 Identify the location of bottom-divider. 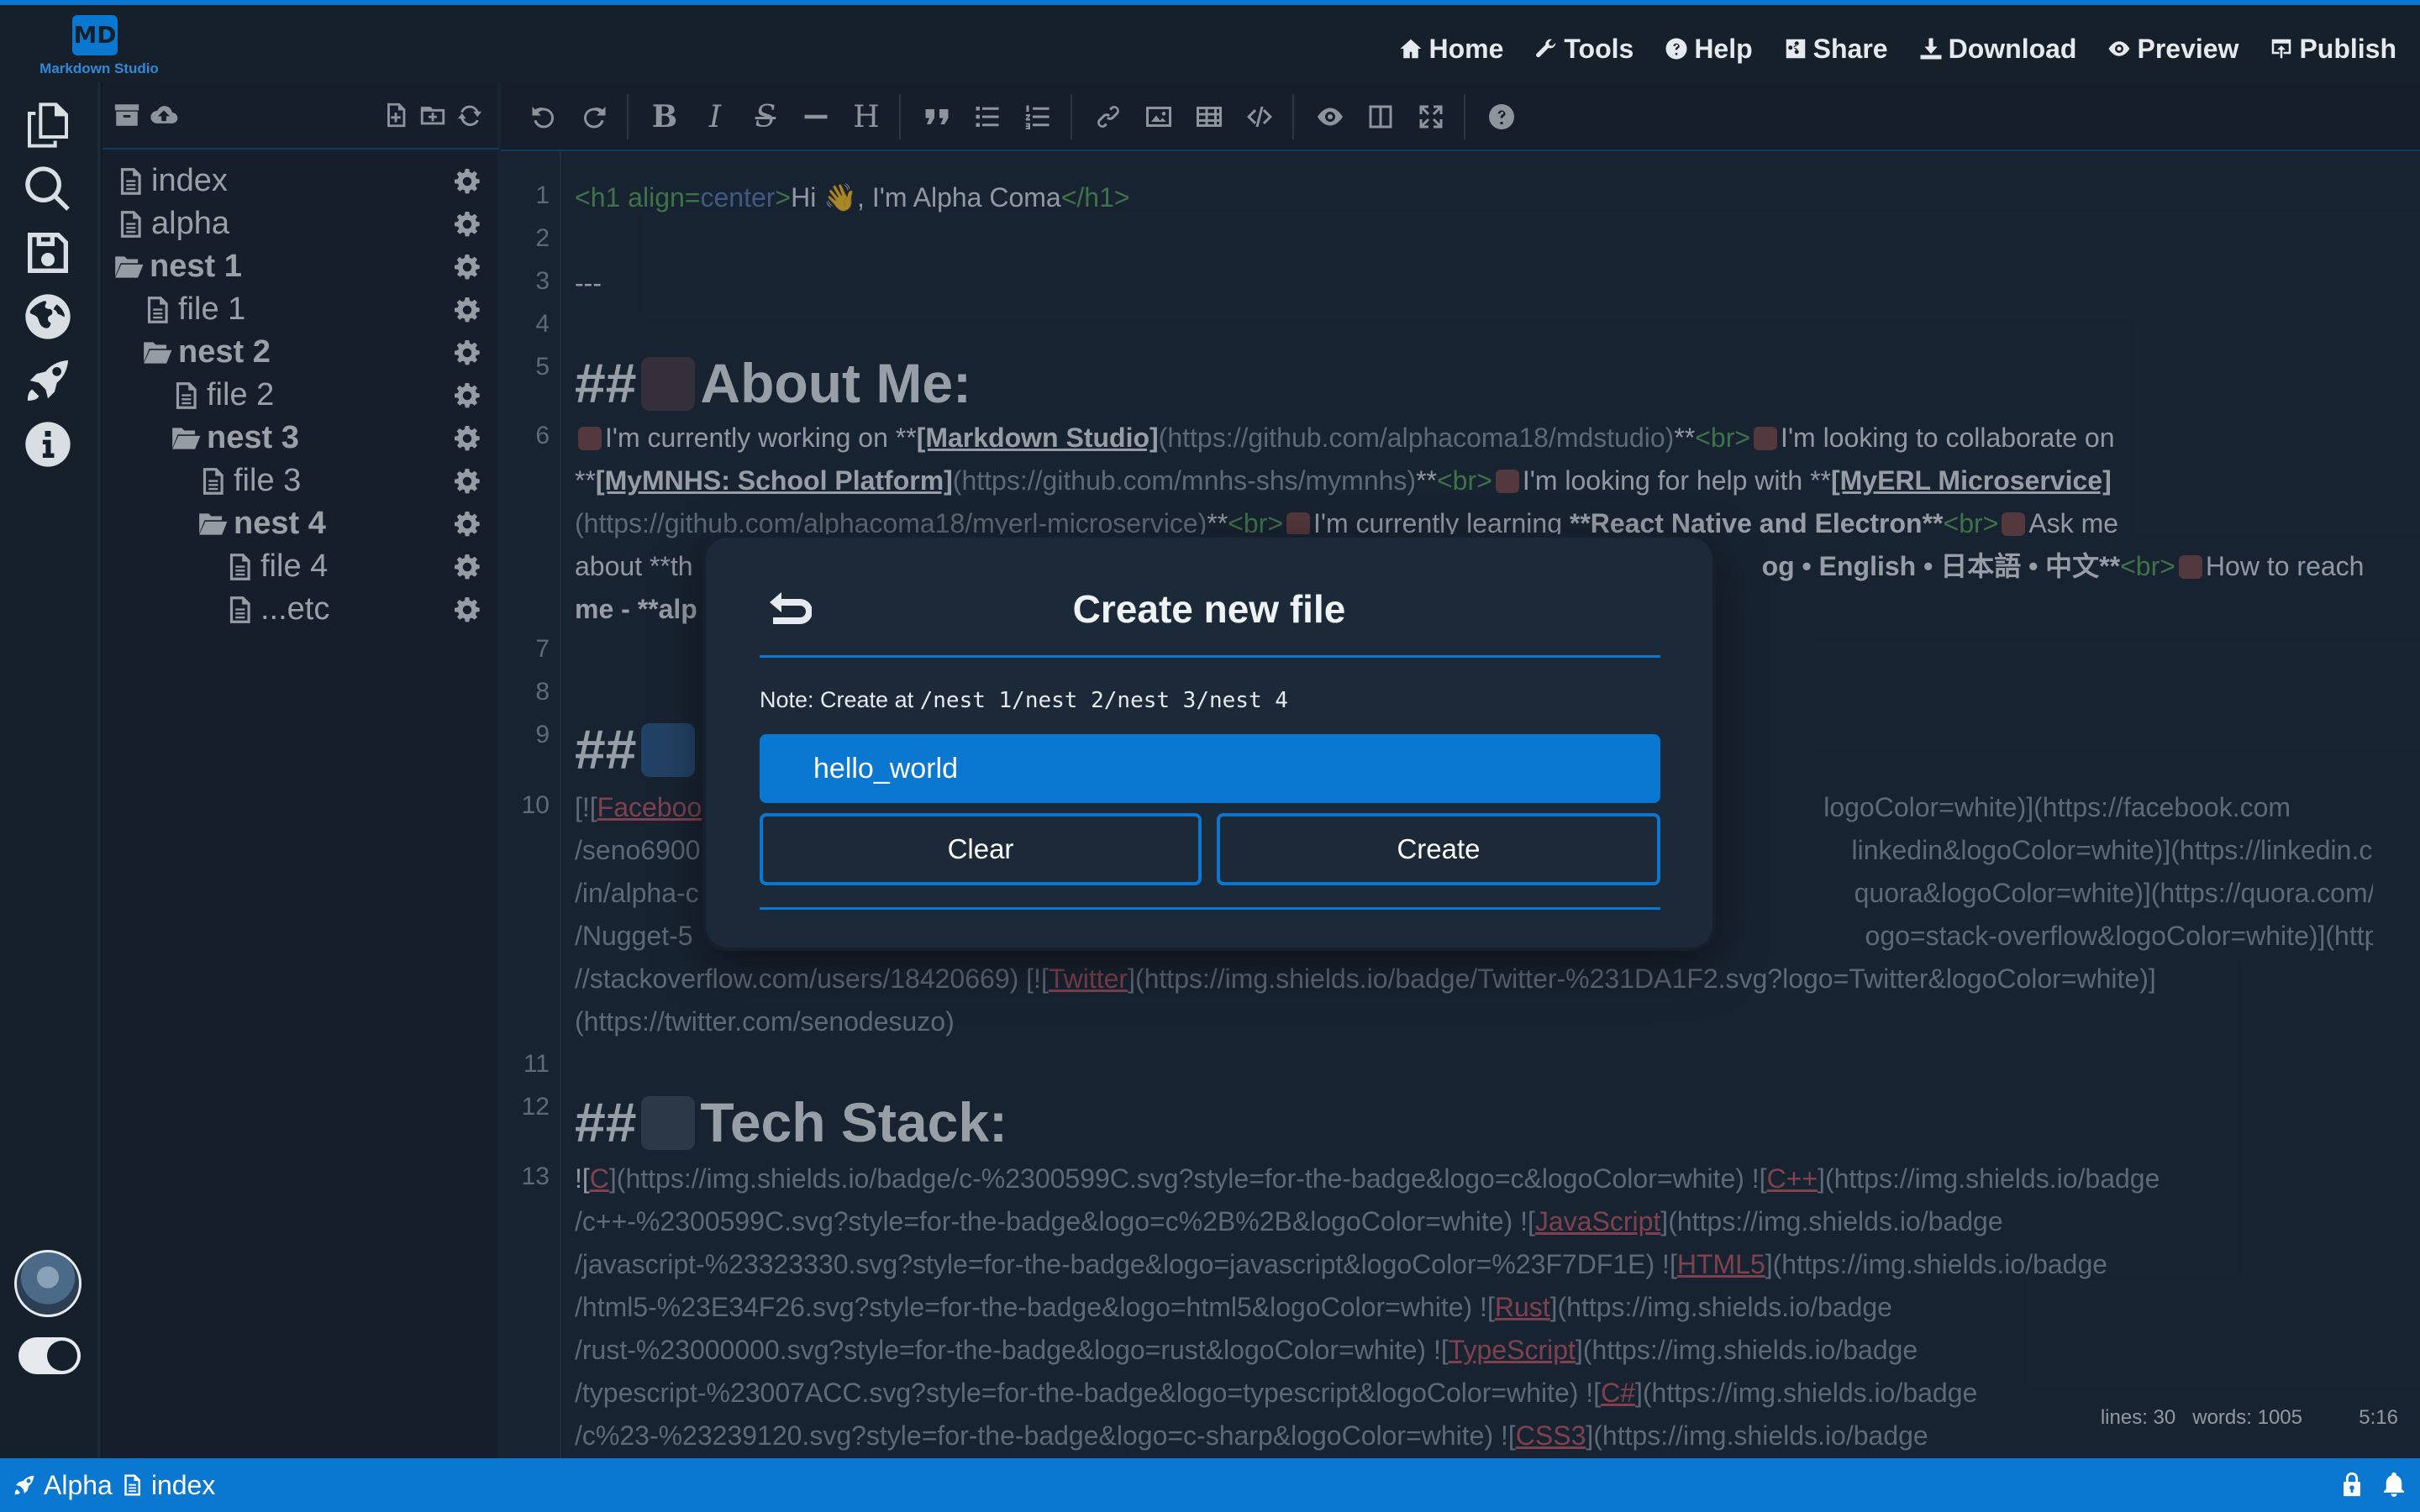
(1210, 908).